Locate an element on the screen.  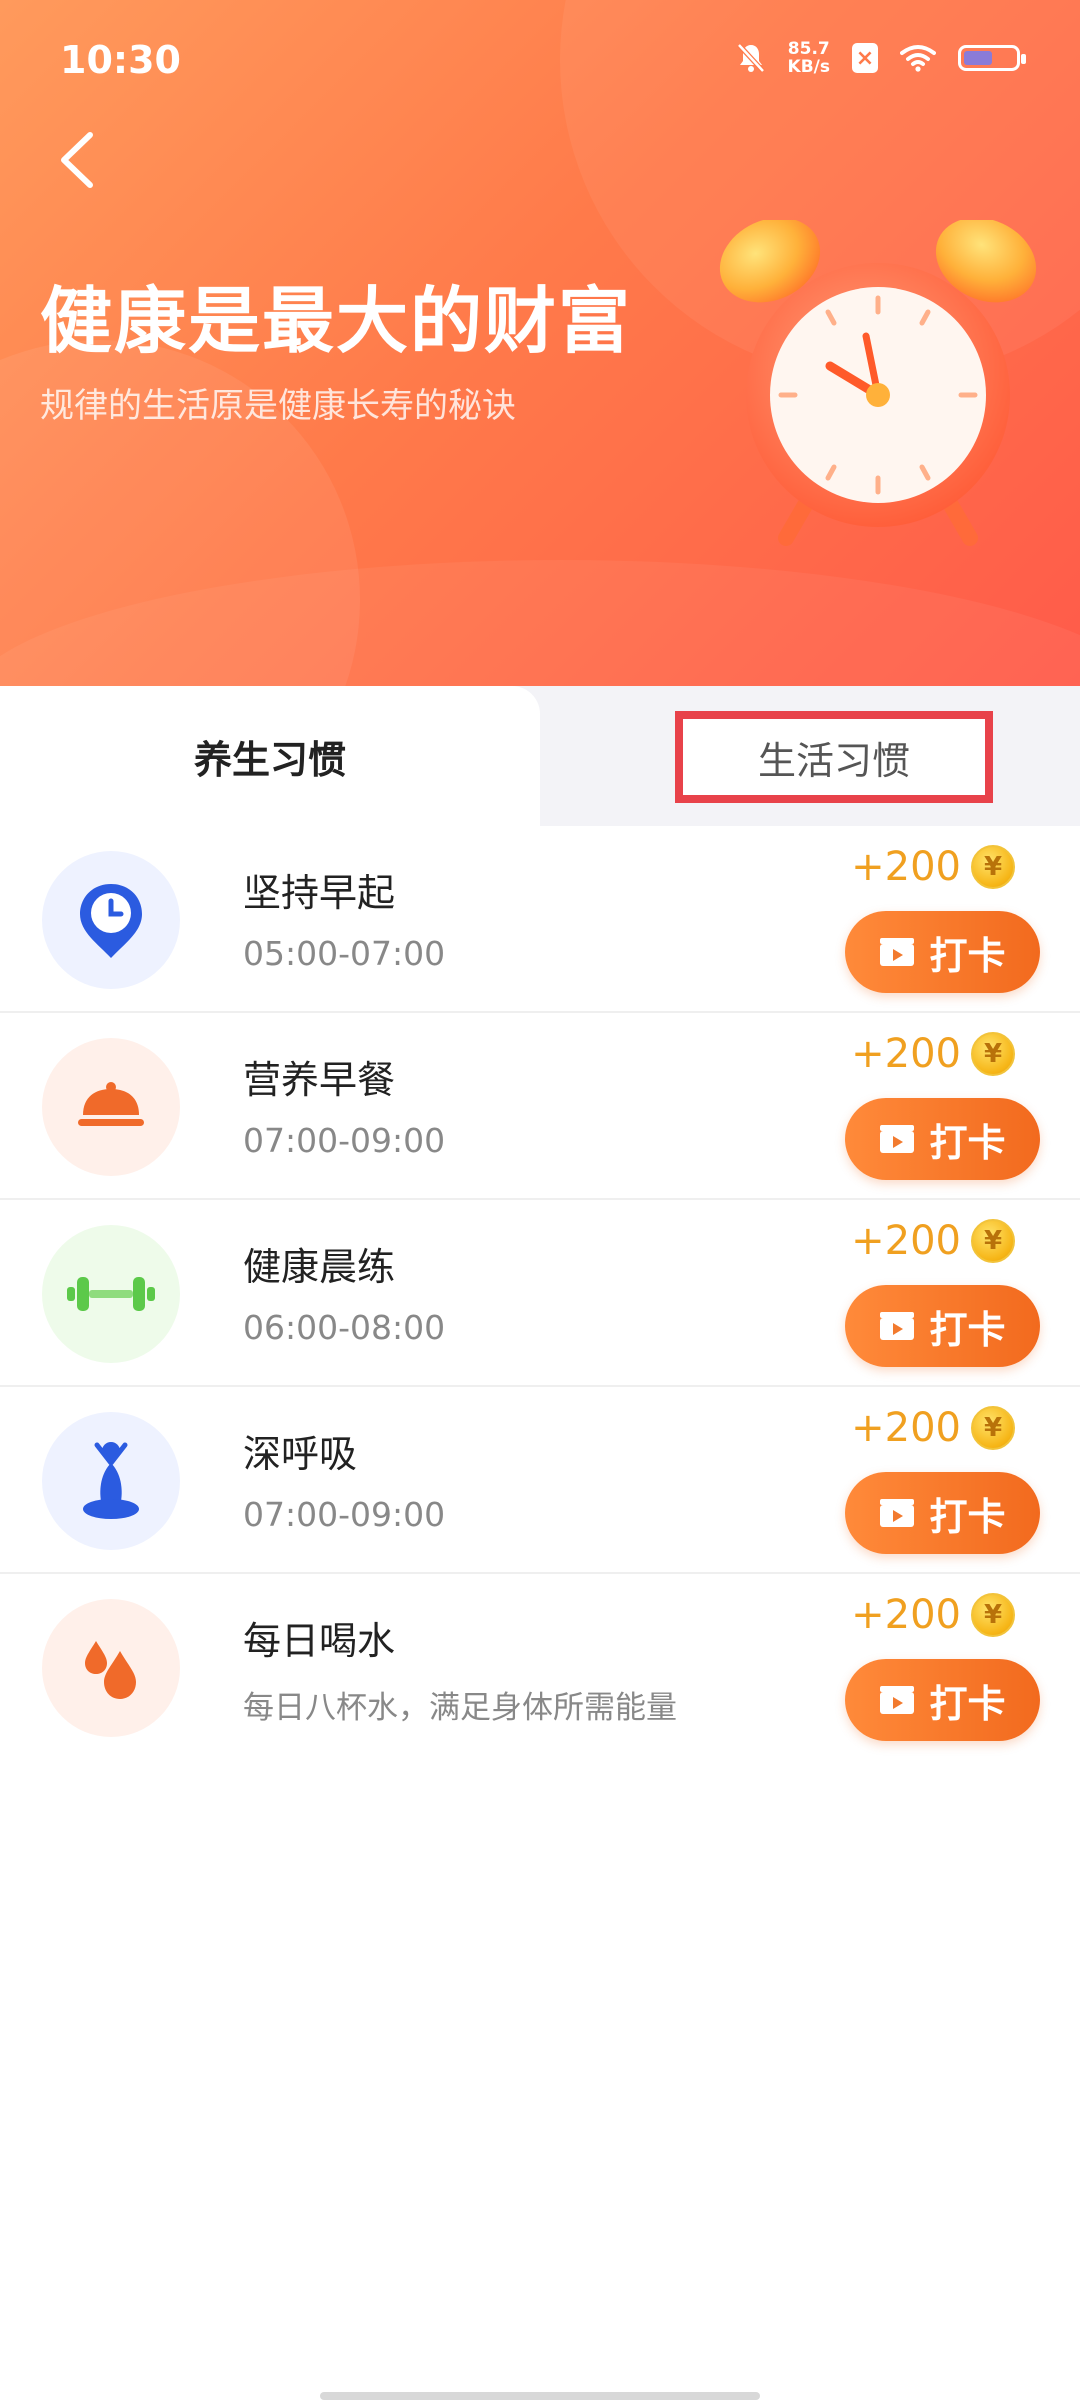
alarm-clock-icon is located at coordinates (878, 383).